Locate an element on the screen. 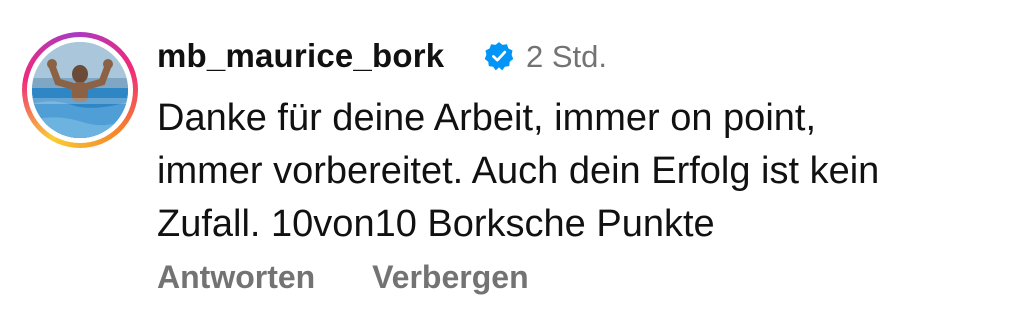 The height and width of the screenshot is (335, 1024). verified-badge-icon is located at coordinates (499, 56).